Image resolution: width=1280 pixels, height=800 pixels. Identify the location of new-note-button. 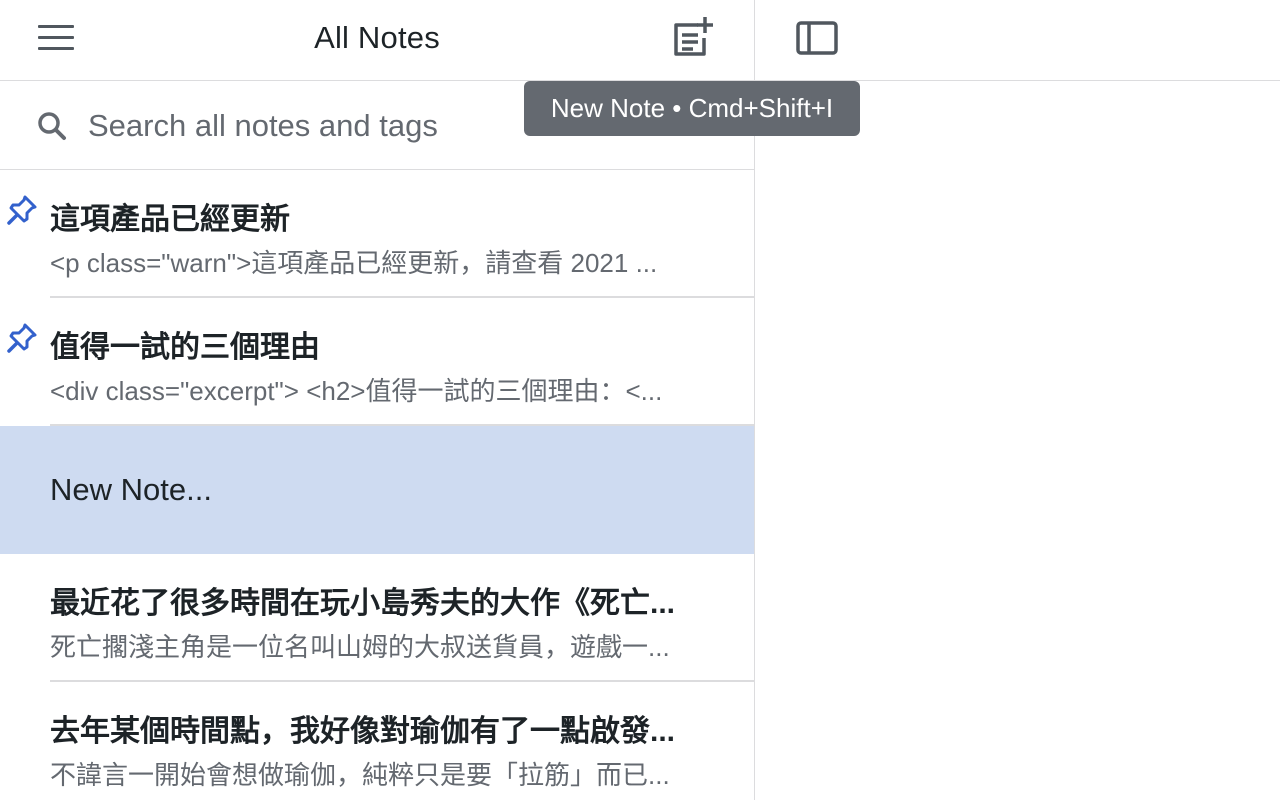
(693, 38).